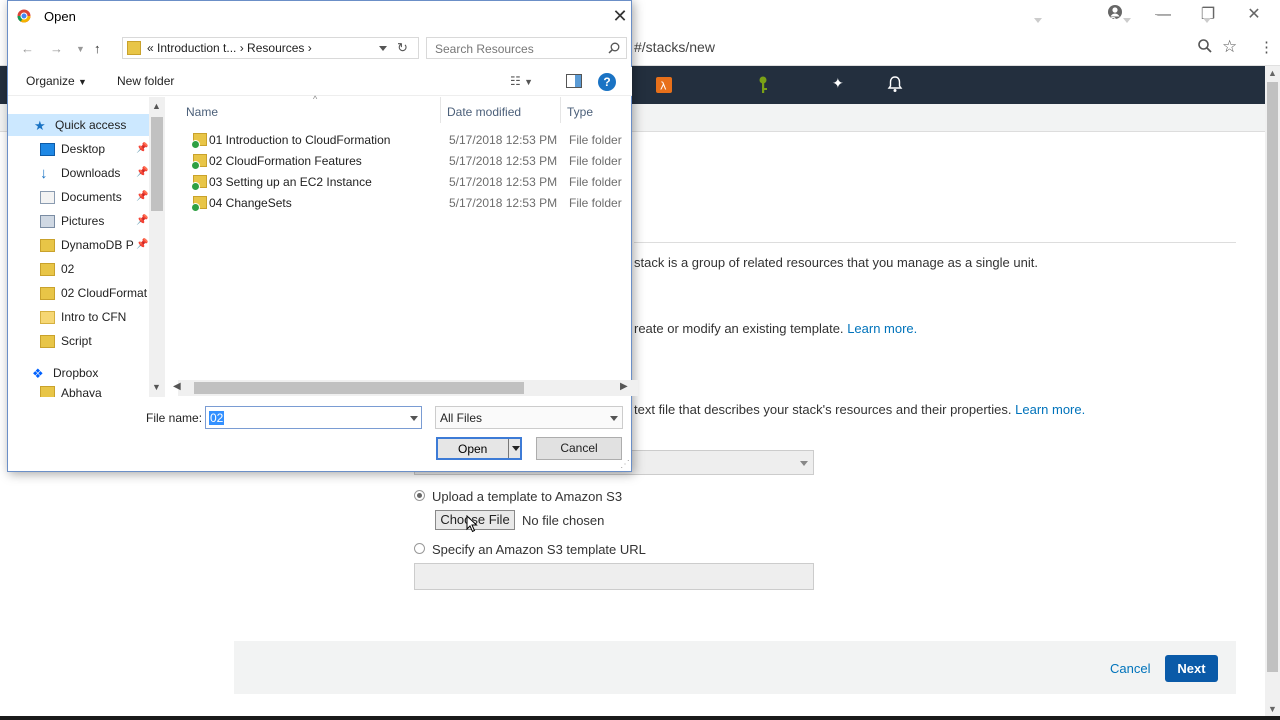 The height and width of the screenshot is (720, 1280). What do you see at coordinates (80, 49) in the screenshot?
I see `recent-locations-icon: ▼` at bounding box center [80, 49].